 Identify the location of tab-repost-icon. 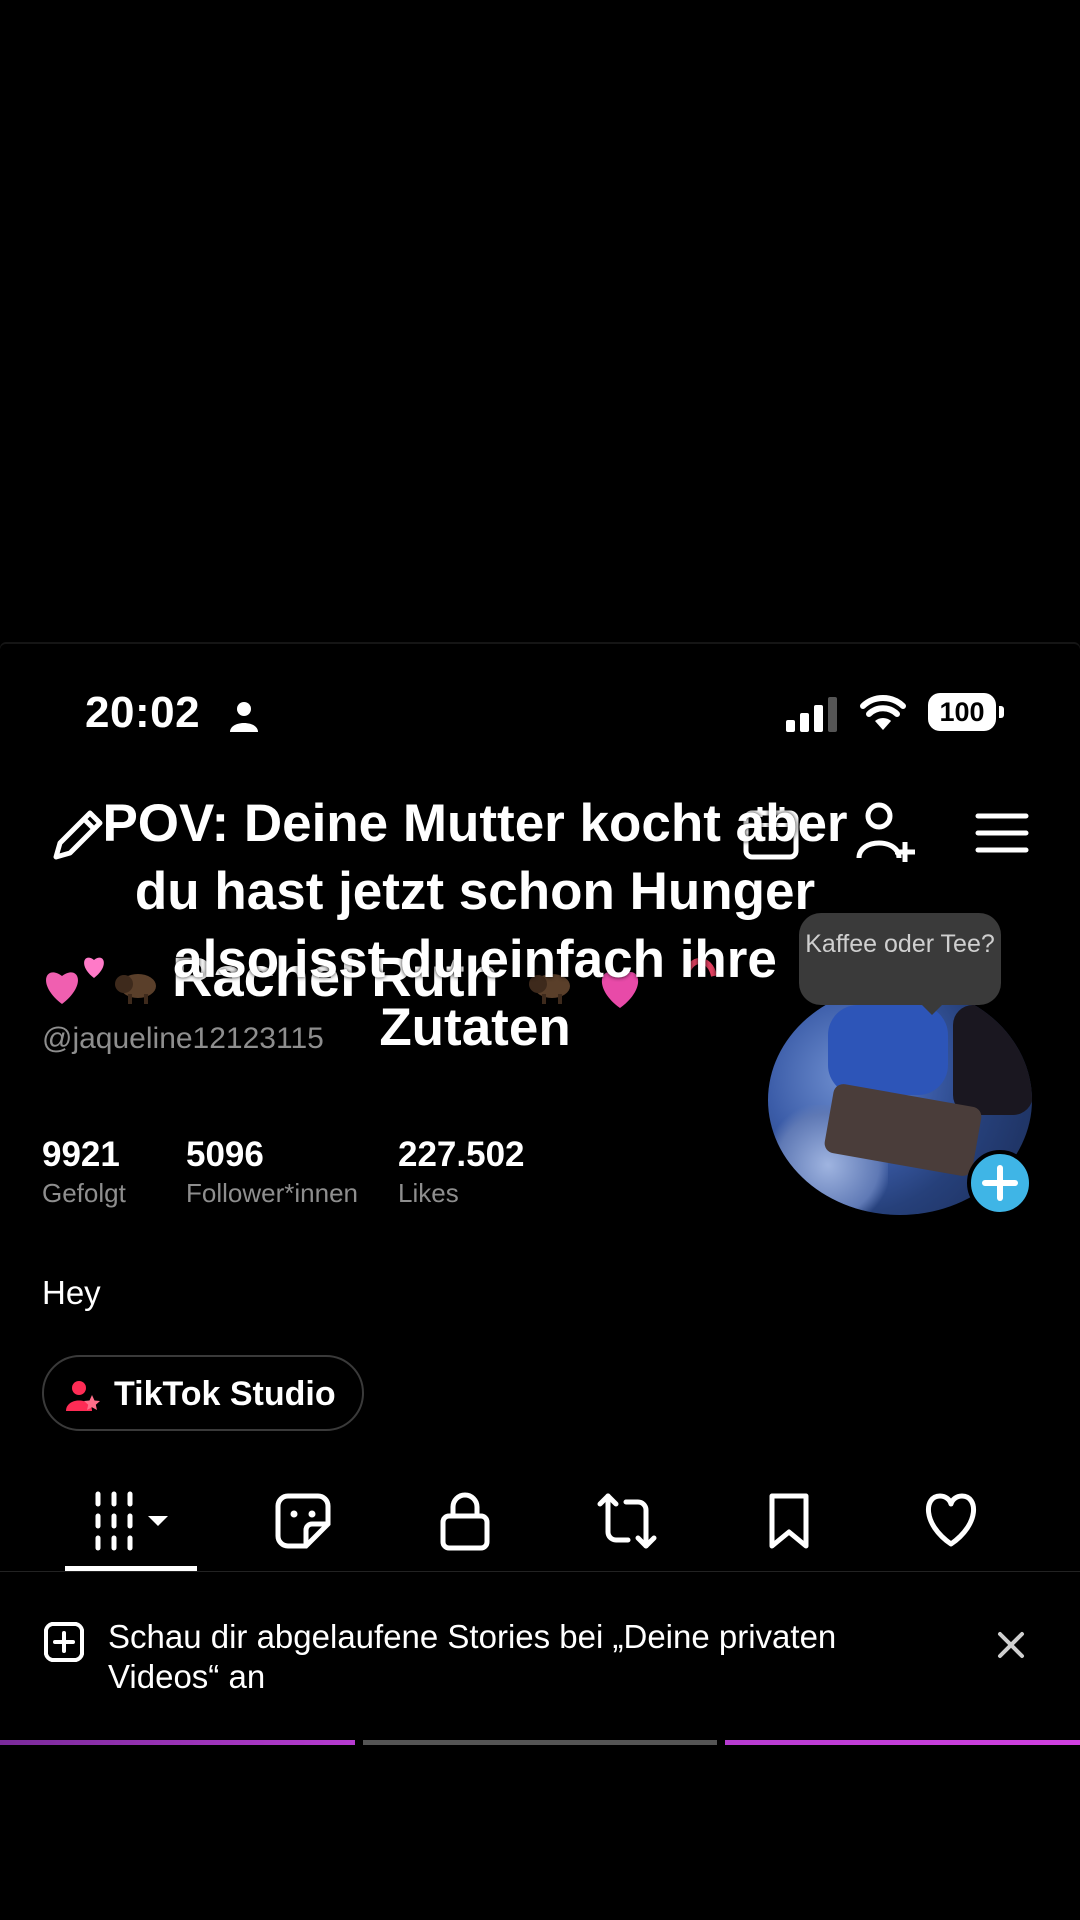
(627, 1521).